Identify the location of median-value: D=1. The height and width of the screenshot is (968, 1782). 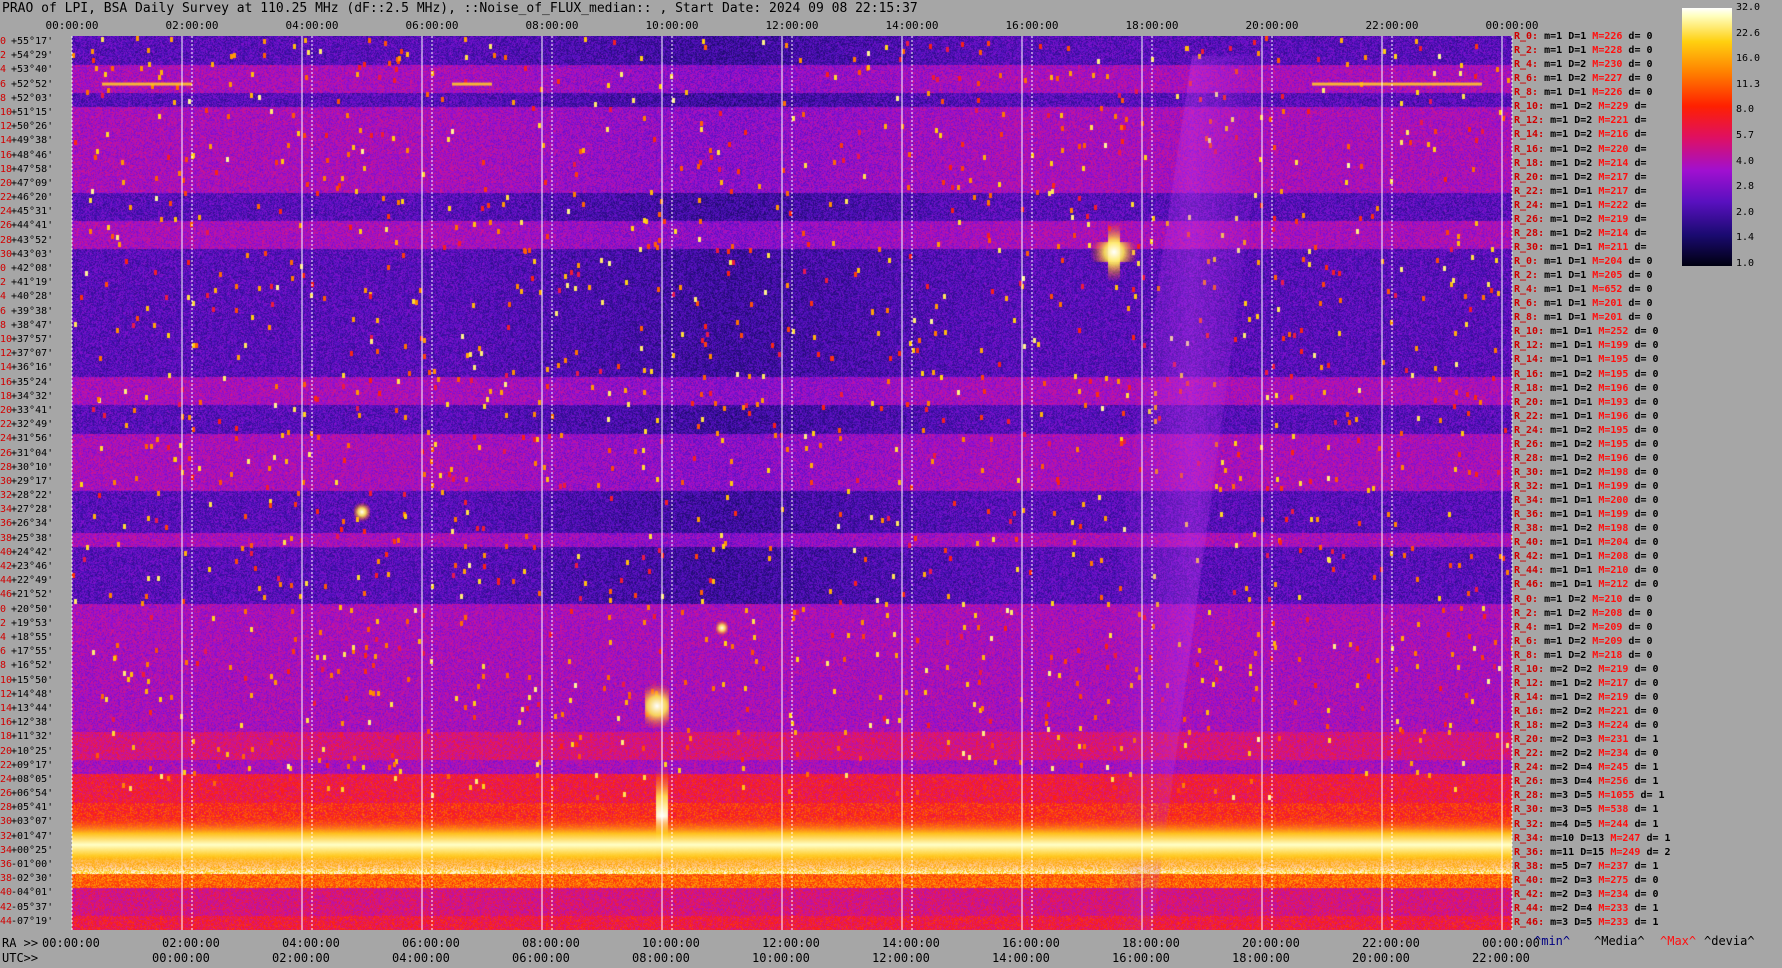
(1580, 304).